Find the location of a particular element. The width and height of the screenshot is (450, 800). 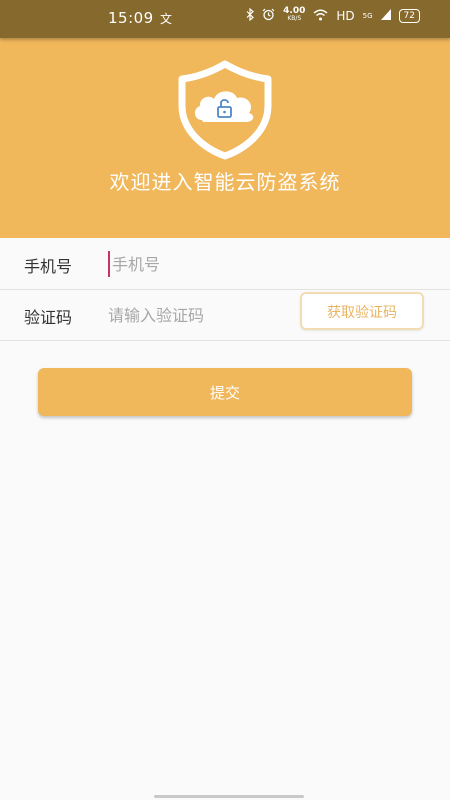

signal-icon is located at coordinates (385, 16).